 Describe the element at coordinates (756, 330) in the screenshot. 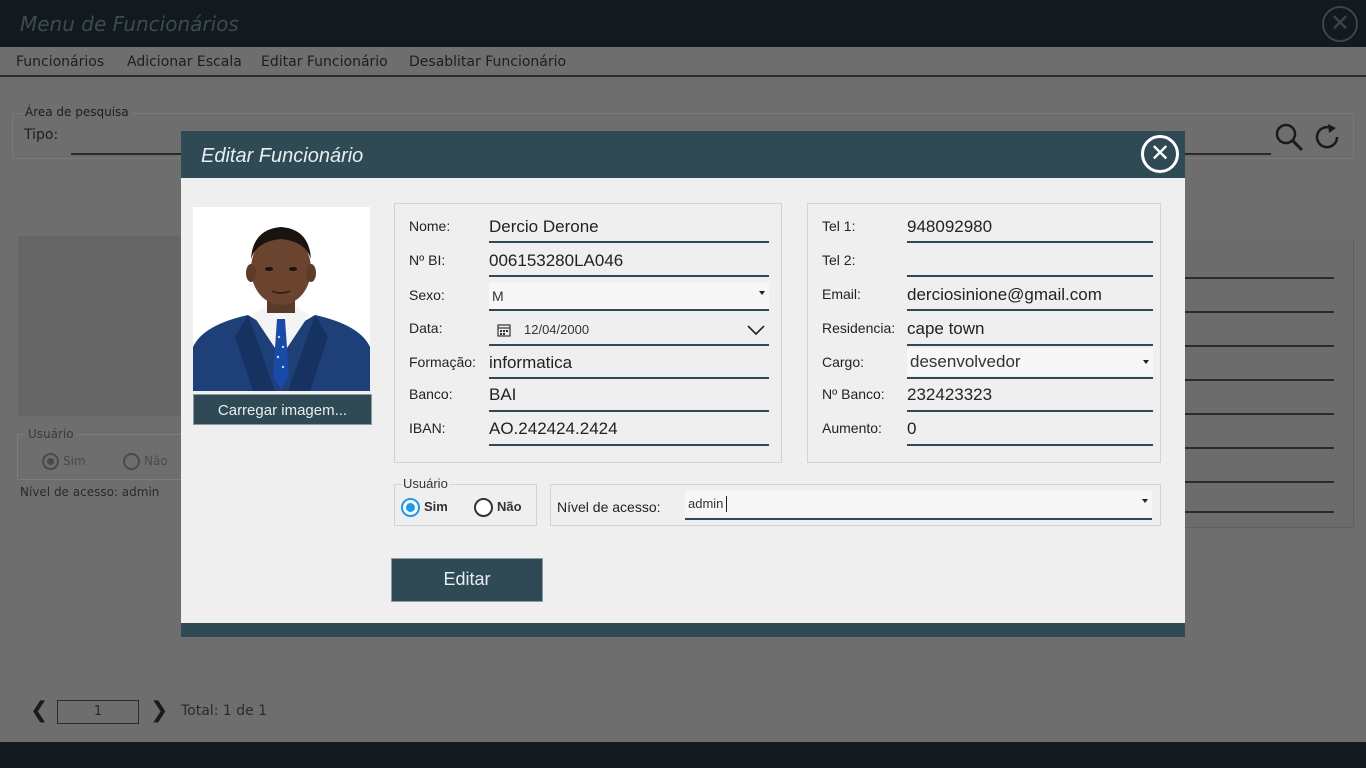

I see `chevron-down-icon` at that location.